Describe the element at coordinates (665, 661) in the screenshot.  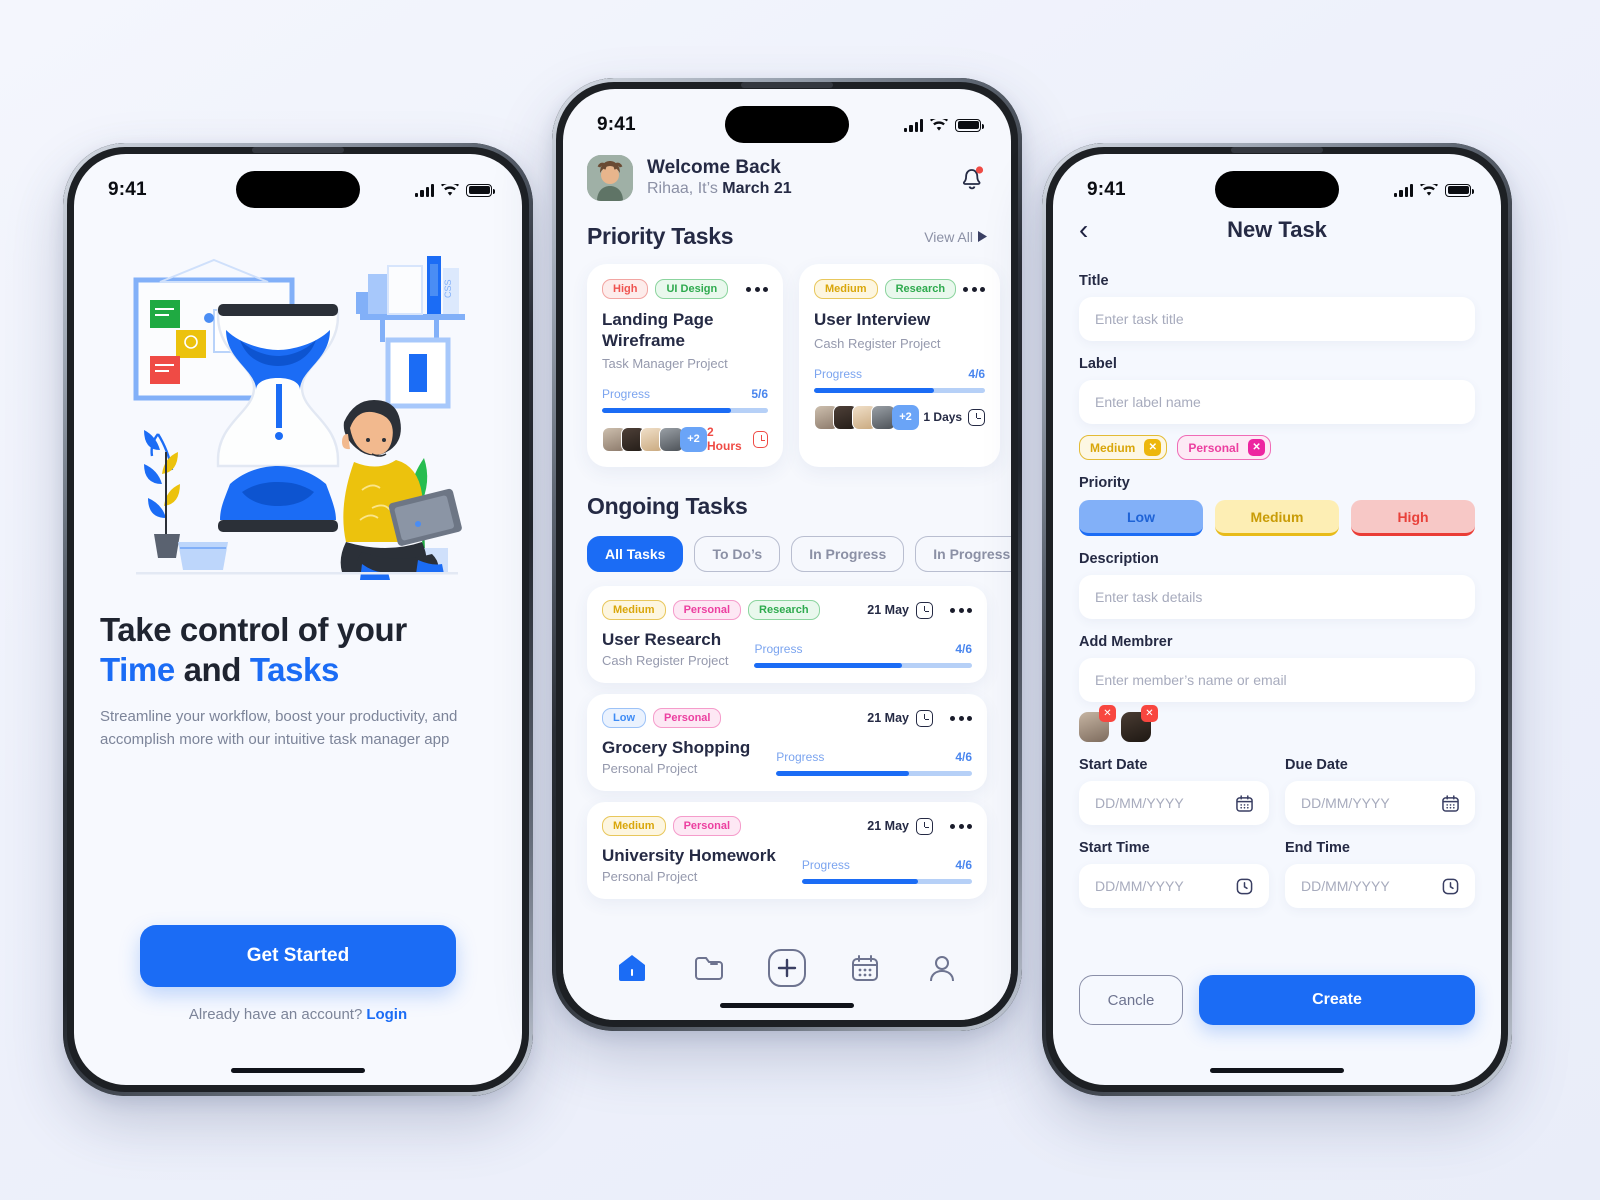
I see `row-project: Cash Register Project` at that location.